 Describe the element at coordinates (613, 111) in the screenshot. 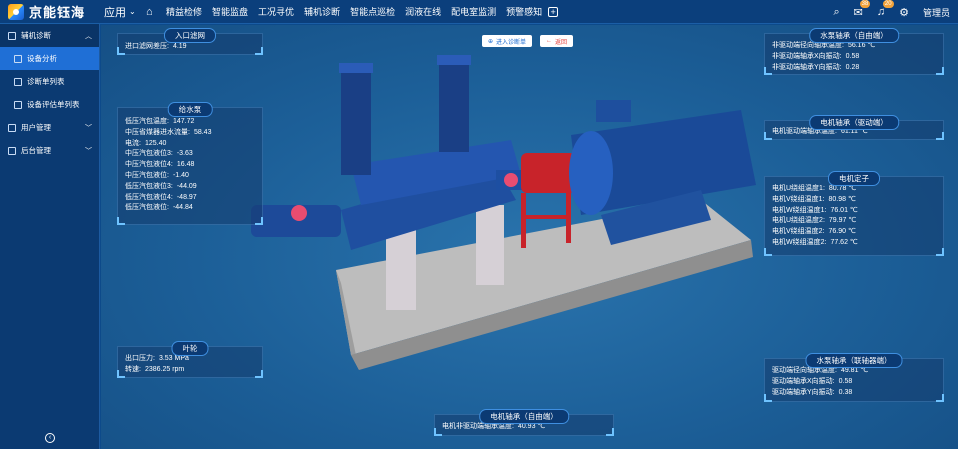

I see `motor-terminal-box` at that location.